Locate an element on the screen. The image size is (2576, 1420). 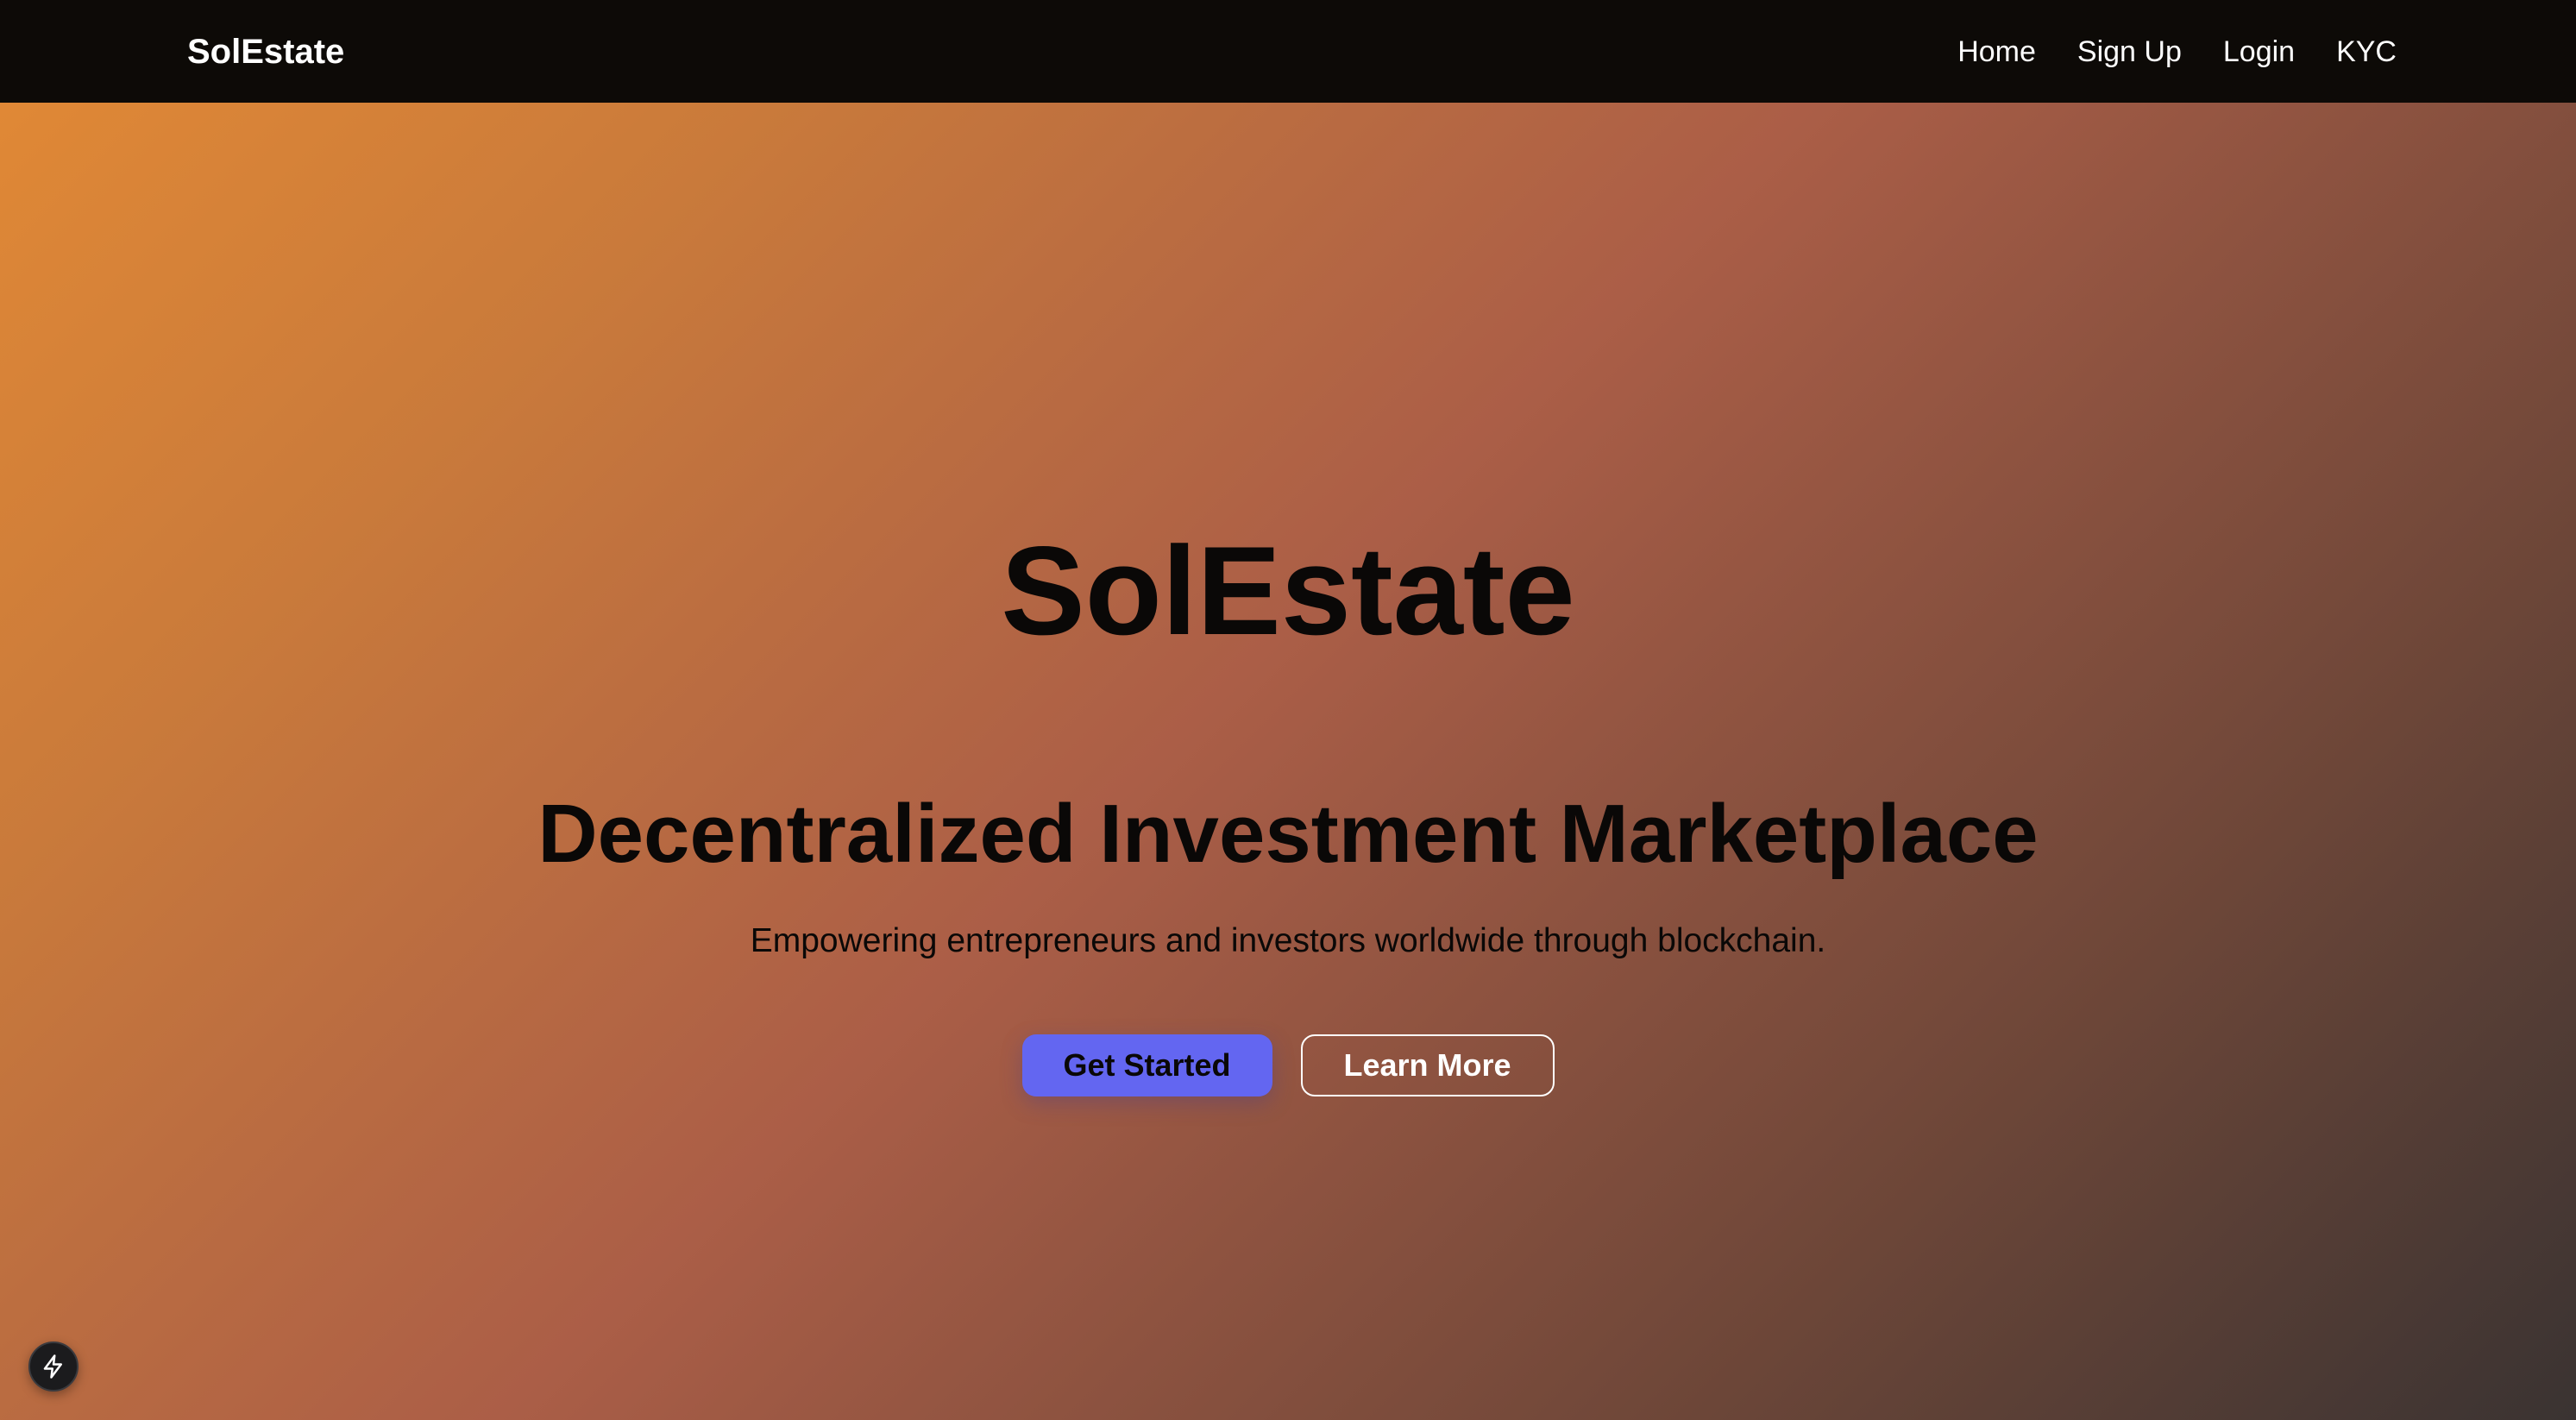
learn-more-button: Learn More is located at coordinates (1427, 1065).